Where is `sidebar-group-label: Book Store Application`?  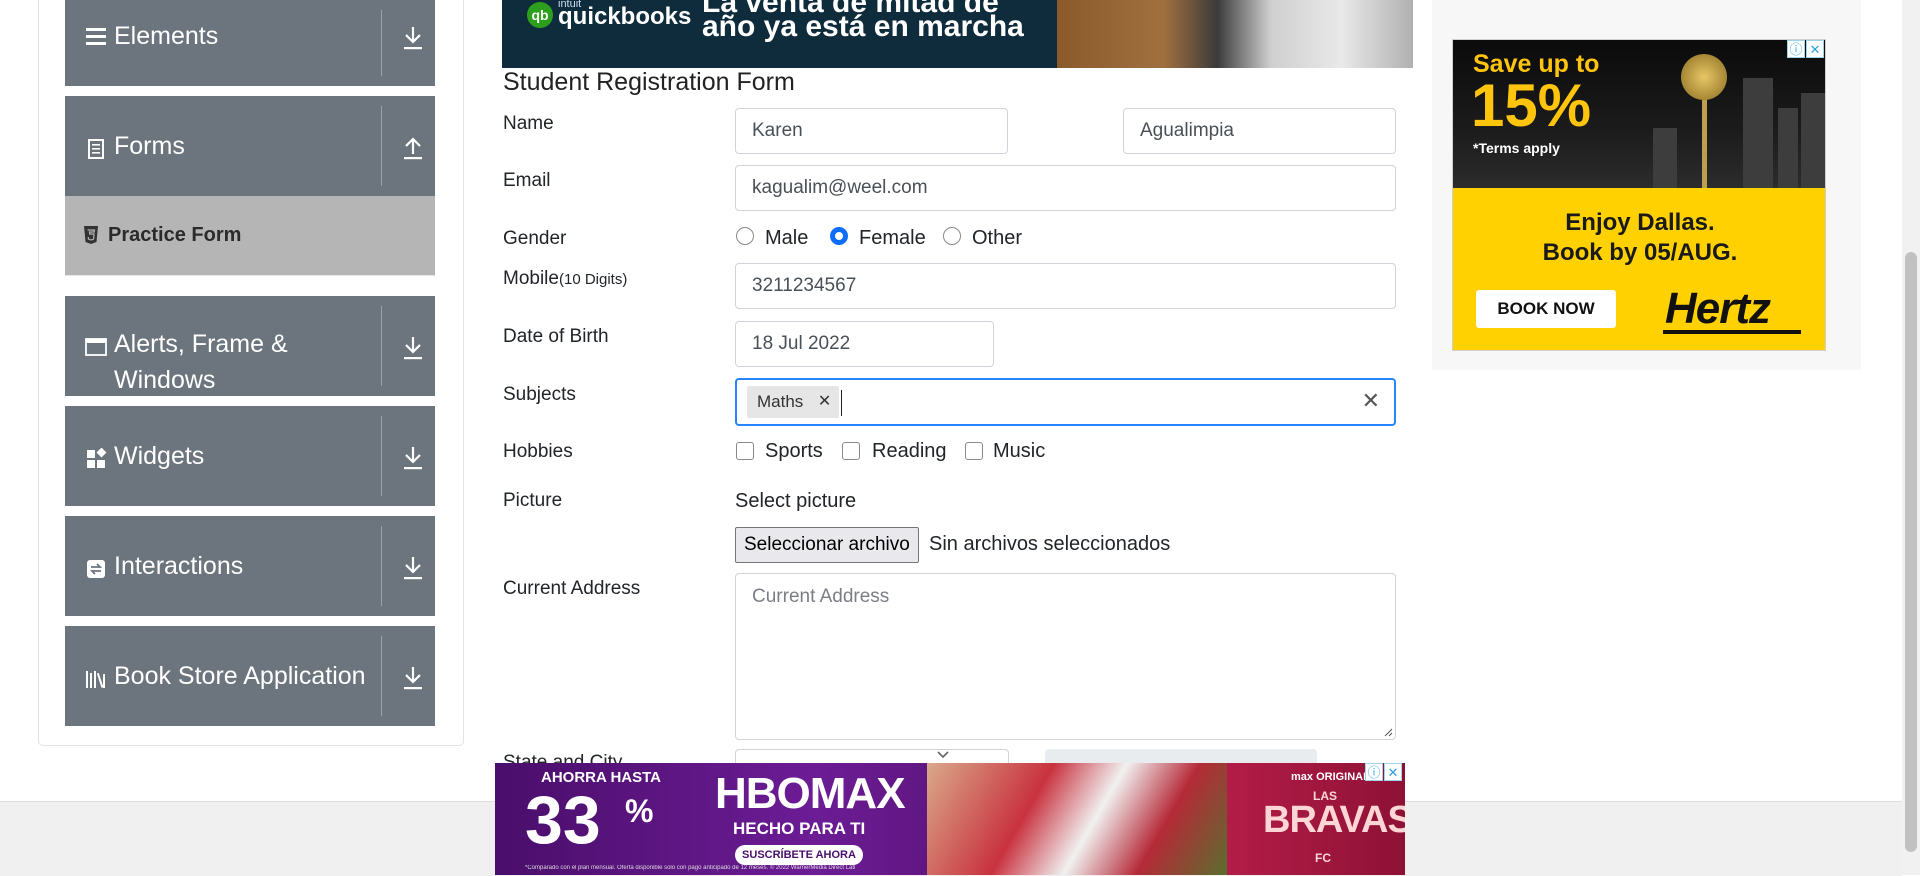
sidebar-group-label: Book Store Application is located at coordinates (240, 676).